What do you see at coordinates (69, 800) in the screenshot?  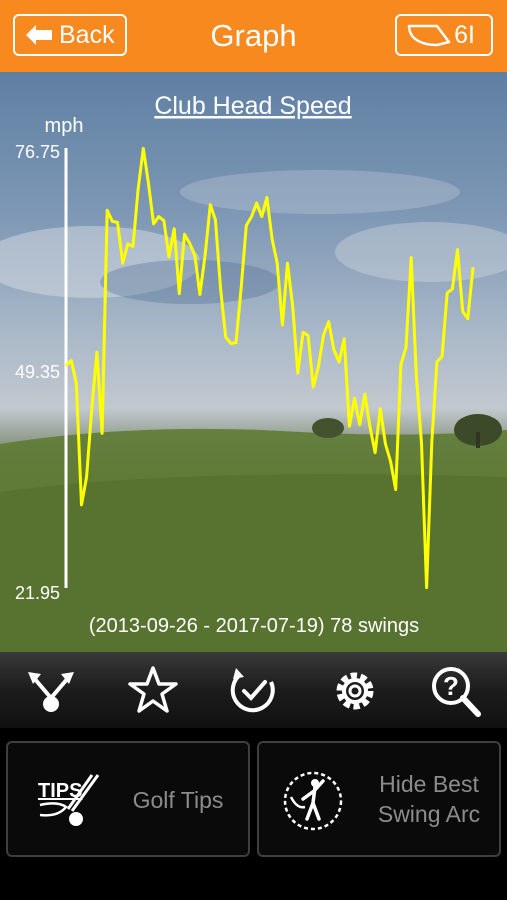 I see `golf-tips-icon: TIPS` at bounding box center [69, 800].